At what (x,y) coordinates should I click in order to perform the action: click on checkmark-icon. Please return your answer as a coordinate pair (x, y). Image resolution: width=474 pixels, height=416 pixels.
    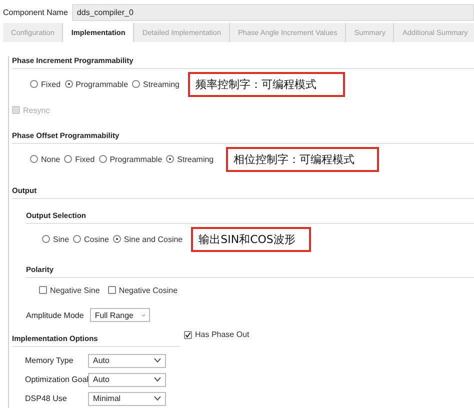
    Looking at the image, I should click on (188, 334).